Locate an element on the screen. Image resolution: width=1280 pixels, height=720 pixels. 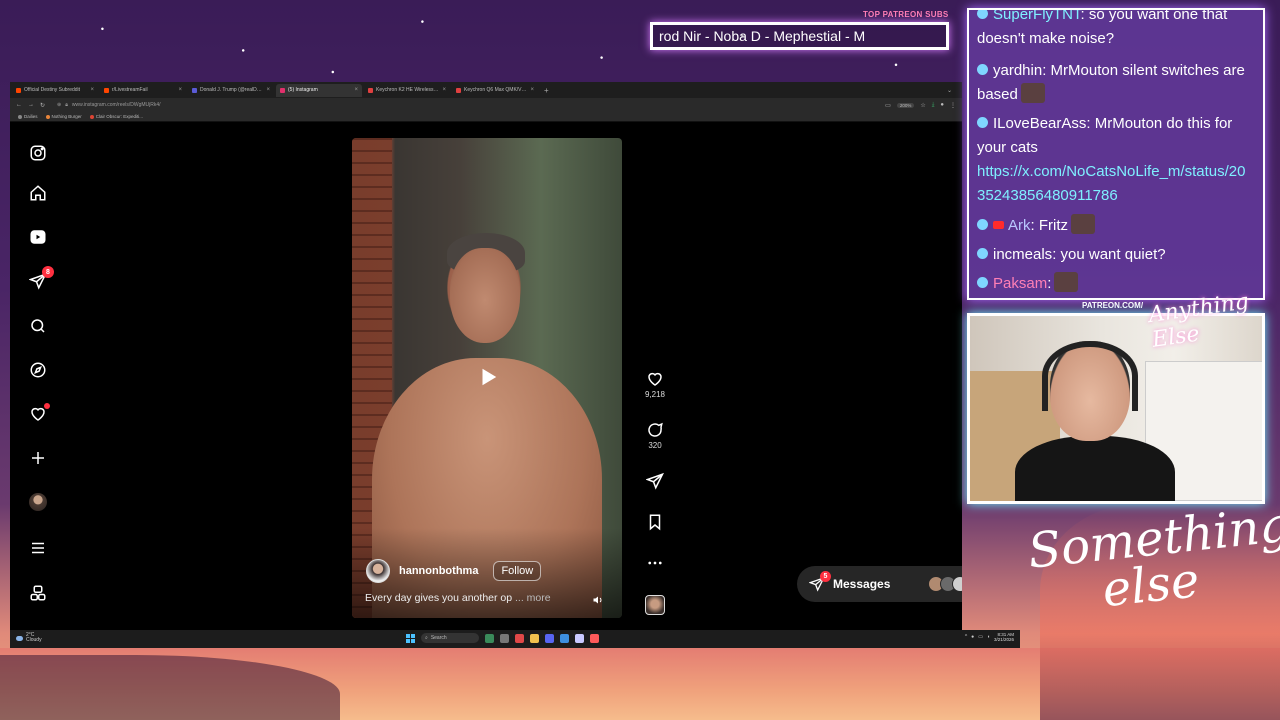
youtube-icon is located at coordinates (998, 225).